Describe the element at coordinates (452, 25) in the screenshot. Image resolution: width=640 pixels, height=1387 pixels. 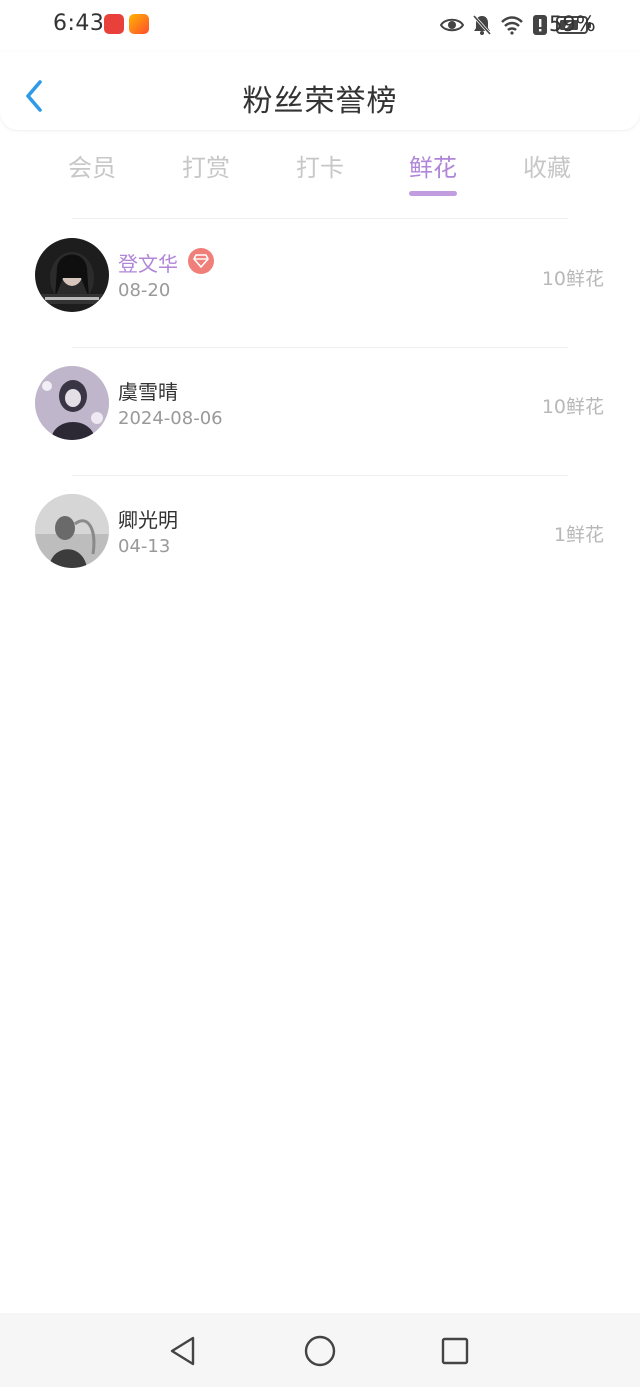
I see `eye-icon` at that location.